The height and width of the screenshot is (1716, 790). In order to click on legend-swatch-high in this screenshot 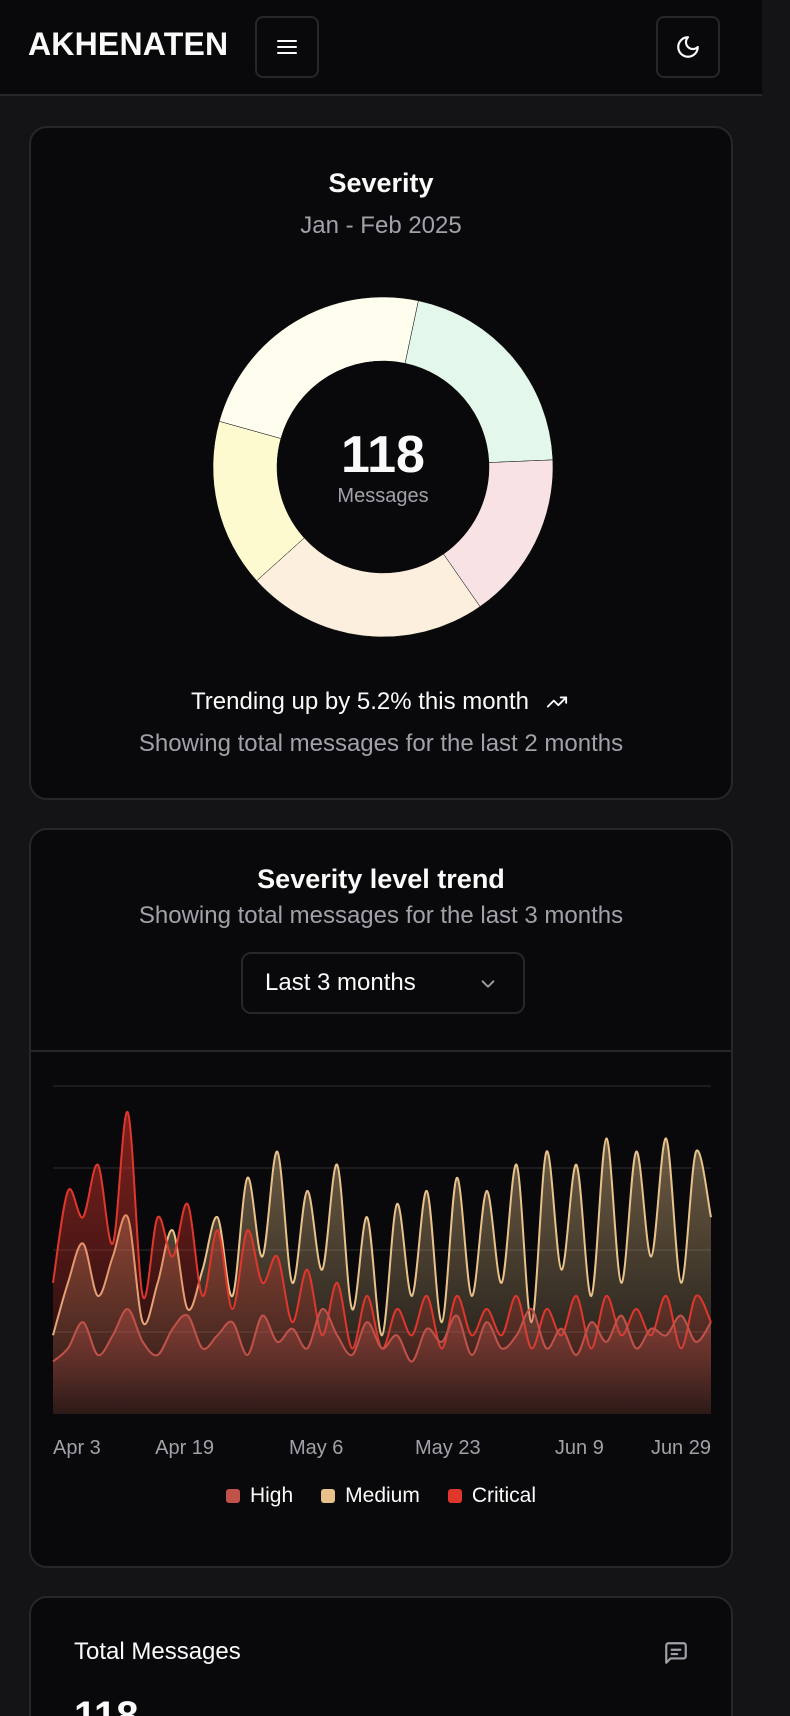, I will do `click(232, 1496)`.